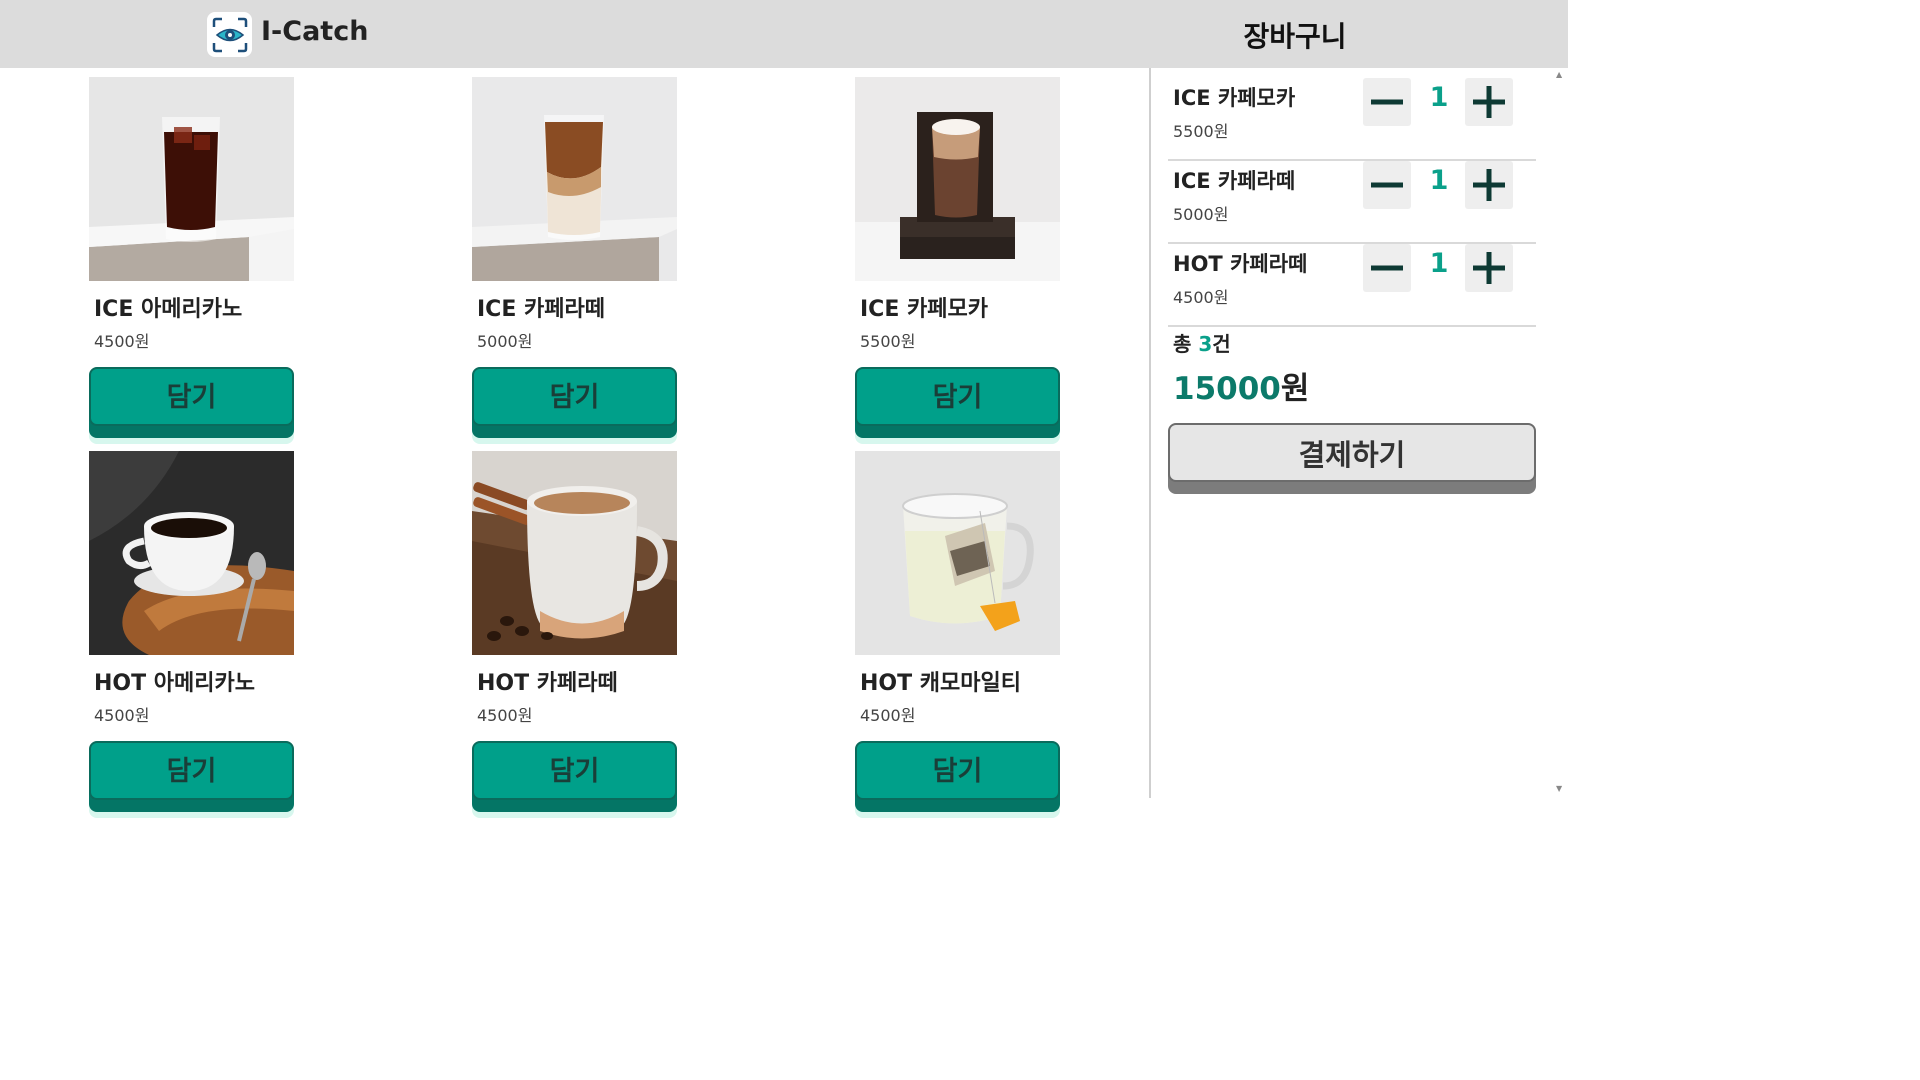  I want to click on product-price: 5500원, so click(888, 341).